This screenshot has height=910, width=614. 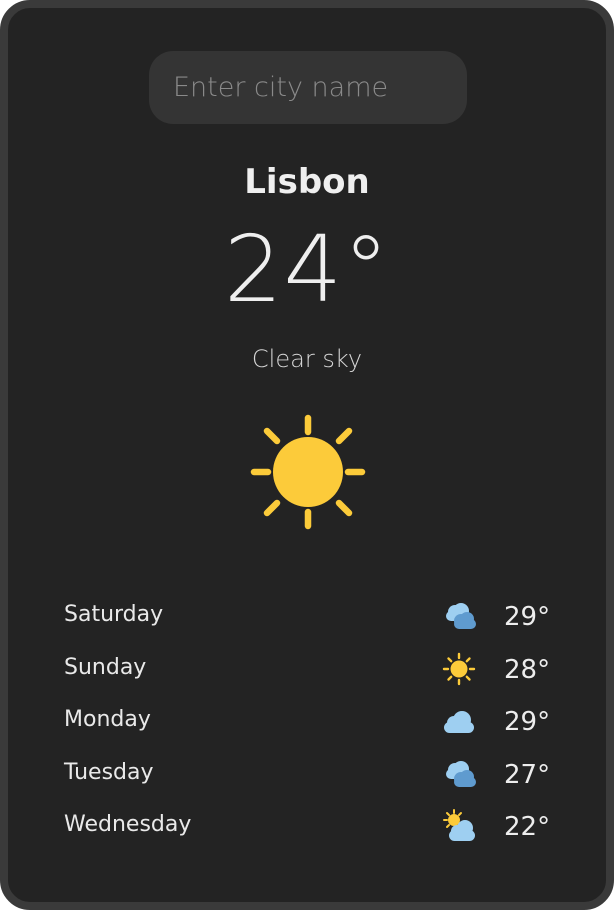 What do you see at coordinates (128, 824) in the screenshot?
I see `forecast-day: Wednesday` at bounding box center [128, 824].